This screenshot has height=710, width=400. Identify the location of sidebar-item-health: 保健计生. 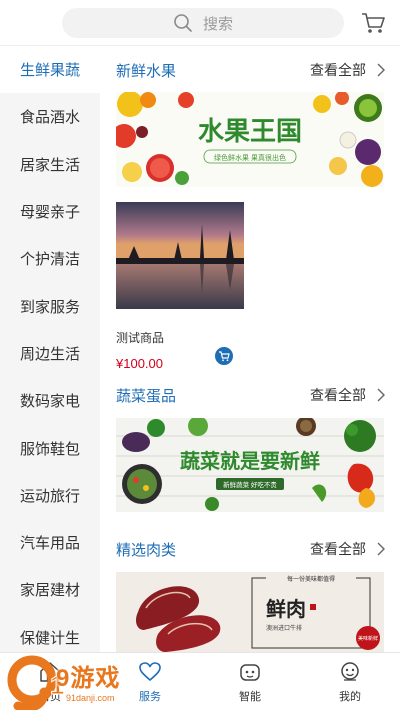
(50, 633).